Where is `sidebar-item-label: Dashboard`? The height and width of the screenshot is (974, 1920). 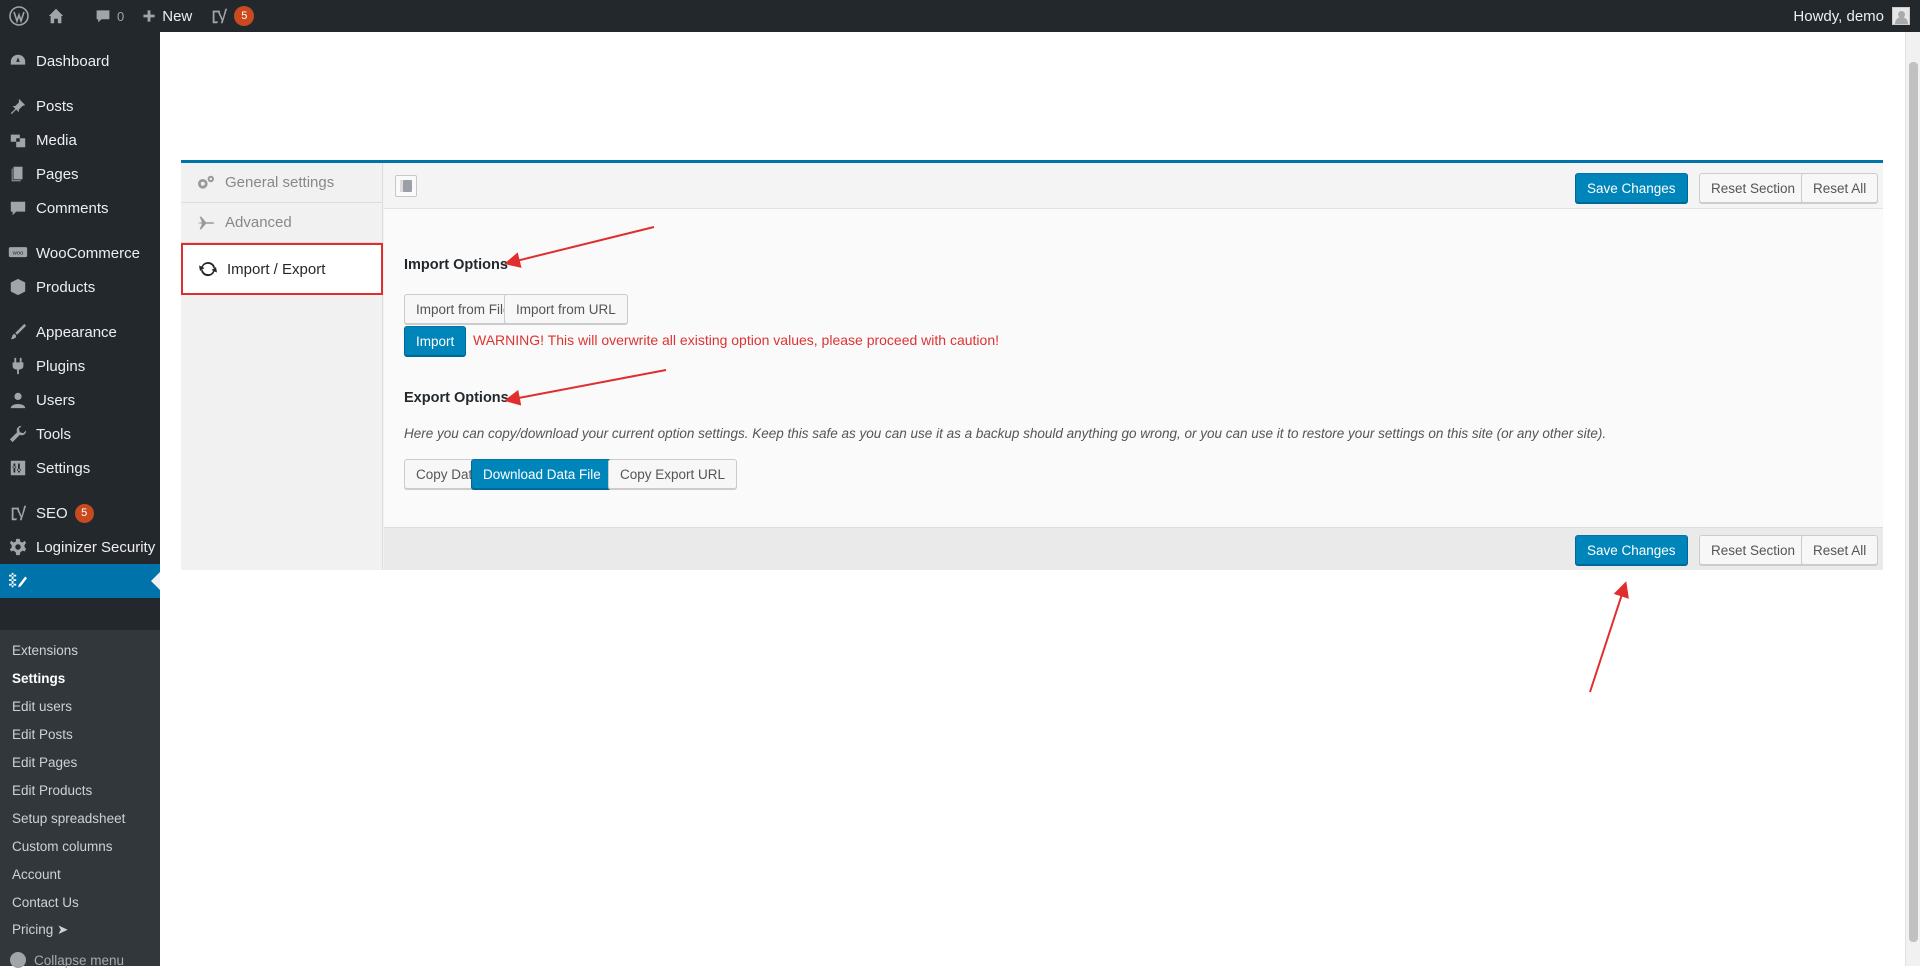
sidebar-item-label: Dashboard is located at coordinates (73, 61).